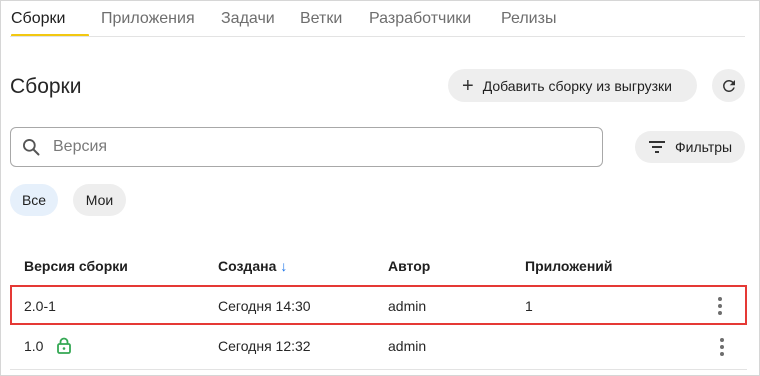 The height and width of the screenshot is (376, 760). Describe the element at coordinates (409, 266) in the screenshot. I see `column-header-author: Автор` at that location.